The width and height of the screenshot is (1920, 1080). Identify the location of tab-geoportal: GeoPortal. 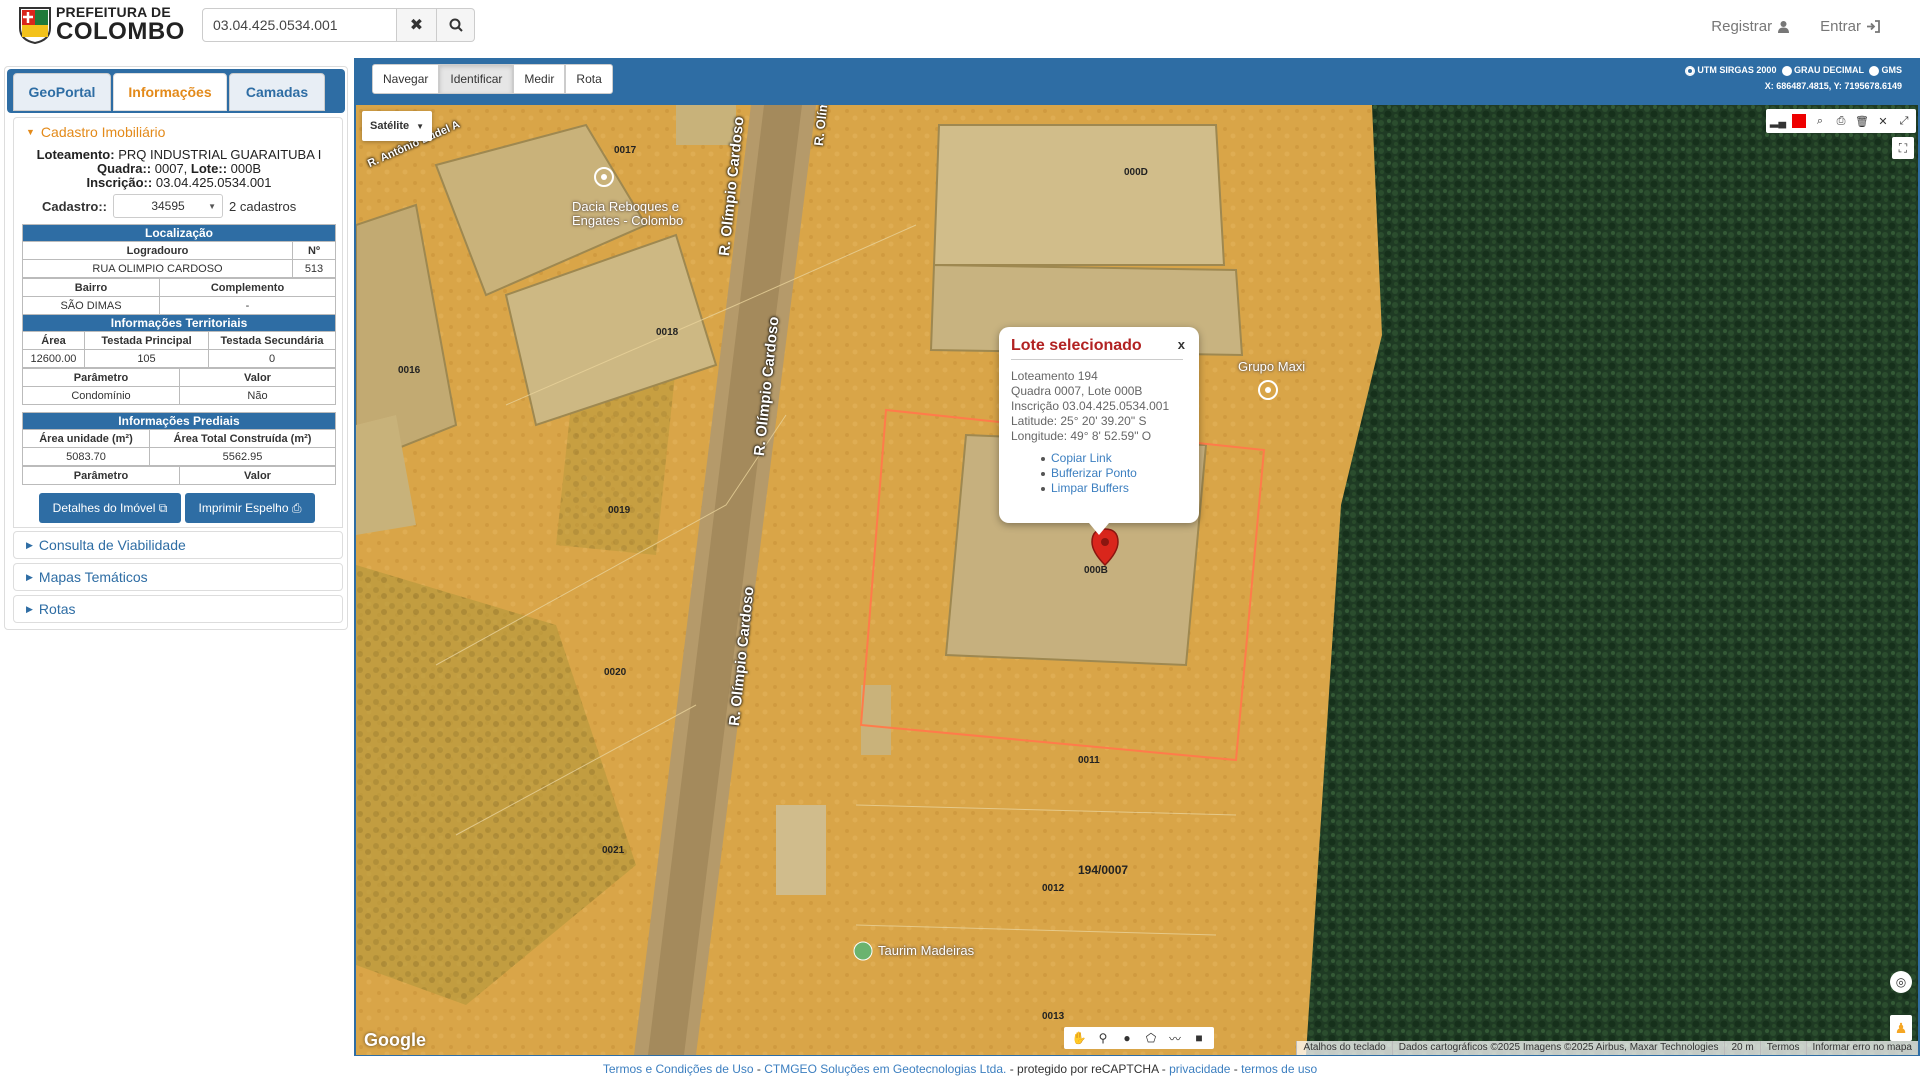
(62, 92).